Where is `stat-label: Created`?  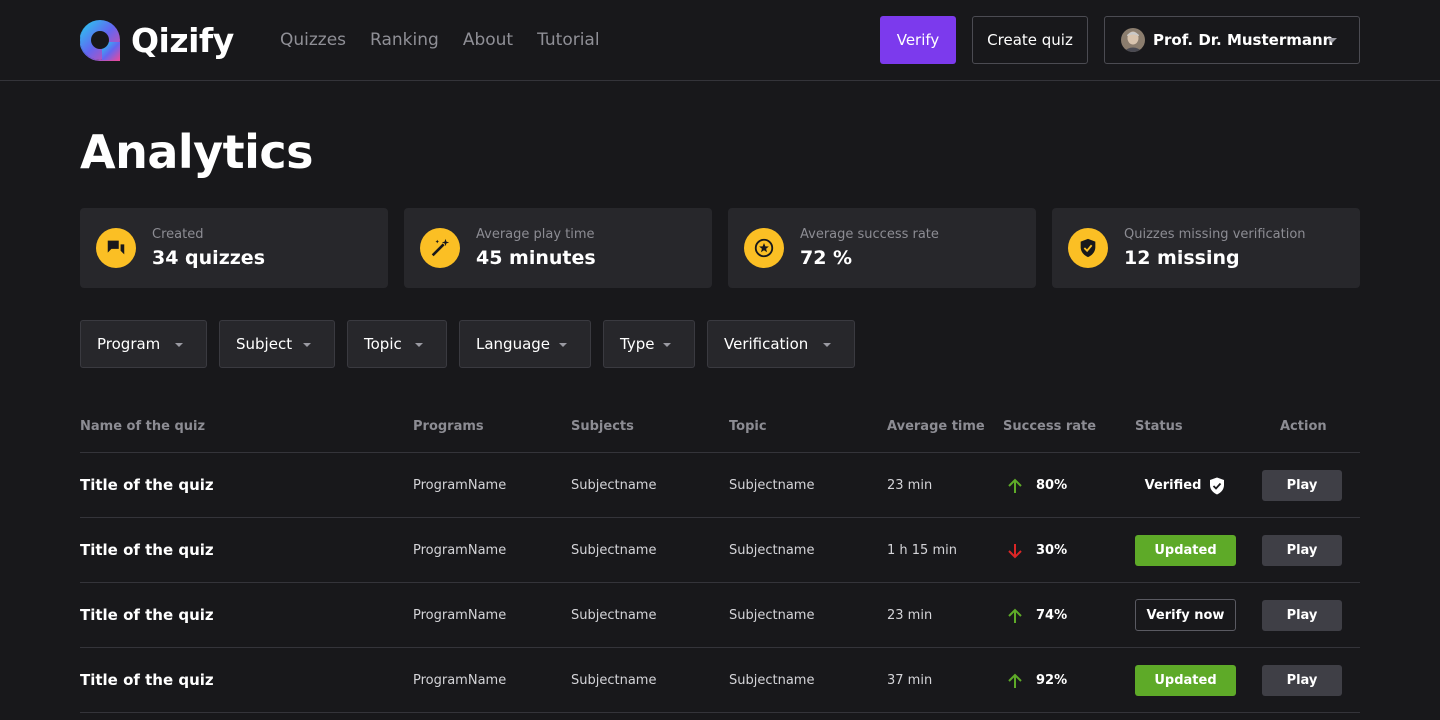
stat-label: Created is located at coordinates (178, 234).